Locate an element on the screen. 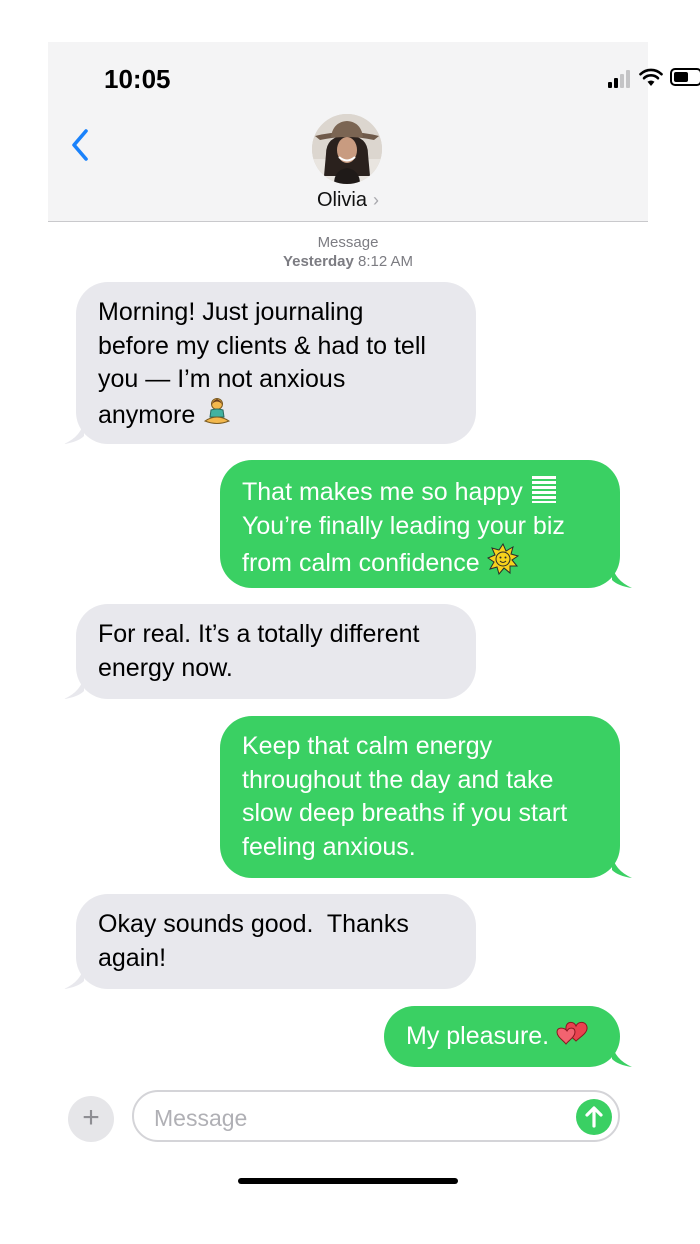  message-line: before my clients & had to tell is located at coordinates (262, 345).